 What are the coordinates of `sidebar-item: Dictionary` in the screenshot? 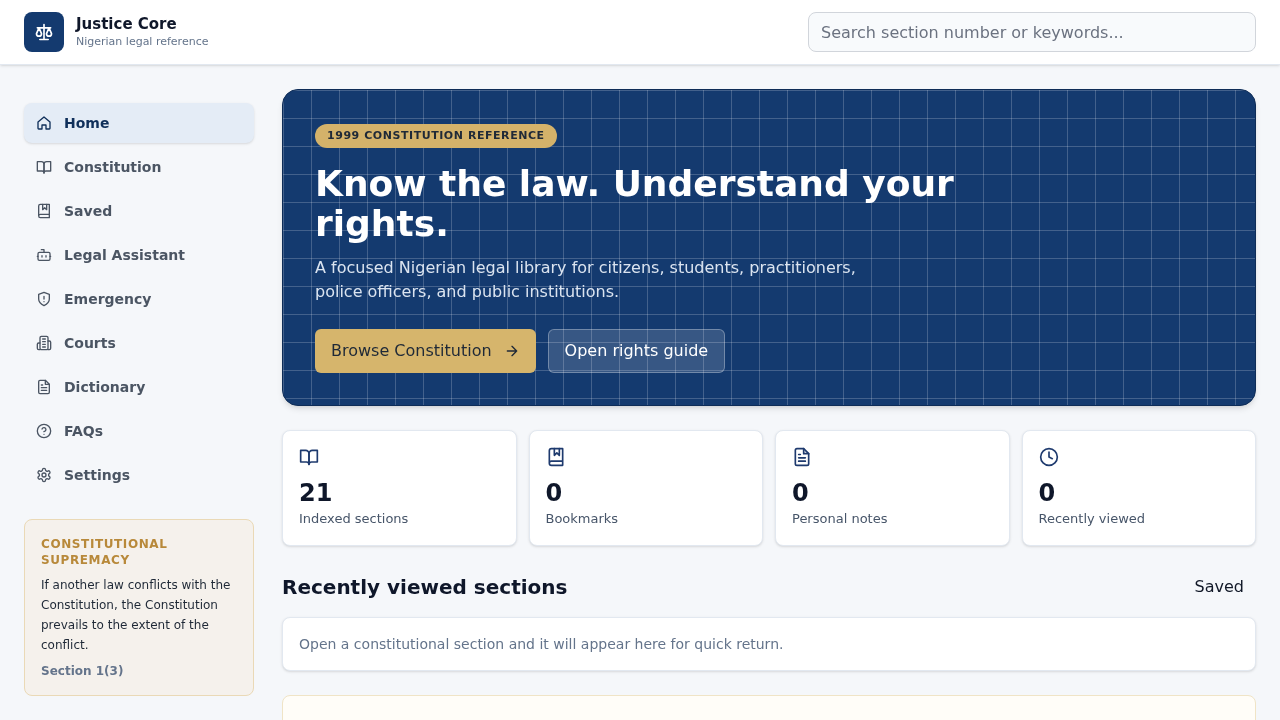 It's located at (139, 387).